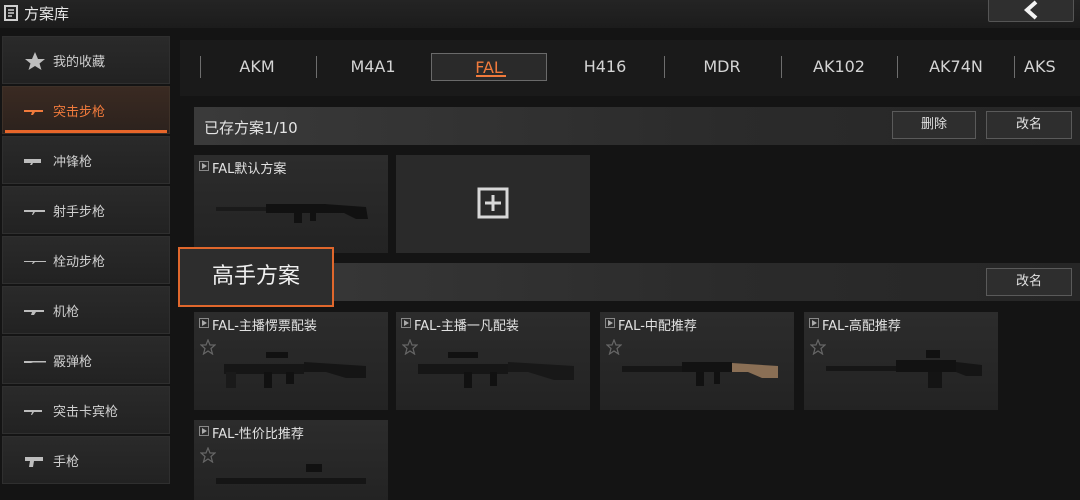  Describe the element at coordinates (79, 212) in the screenshot. I see `sidebar-item-label: 射手步枪` at that location.